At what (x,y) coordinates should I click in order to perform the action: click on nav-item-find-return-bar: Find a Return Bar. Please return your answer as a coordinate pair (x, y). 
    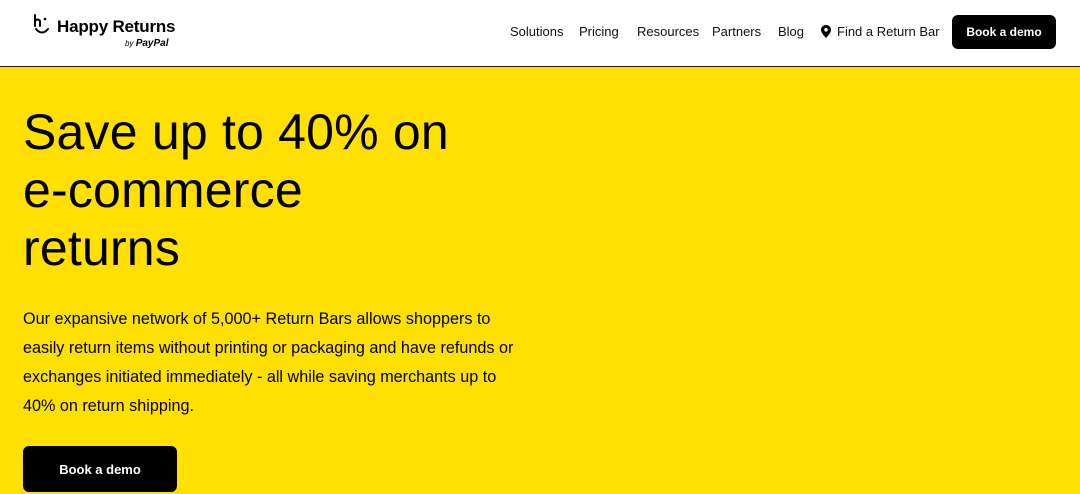
    Looking at the image, I should click on (888, 31).